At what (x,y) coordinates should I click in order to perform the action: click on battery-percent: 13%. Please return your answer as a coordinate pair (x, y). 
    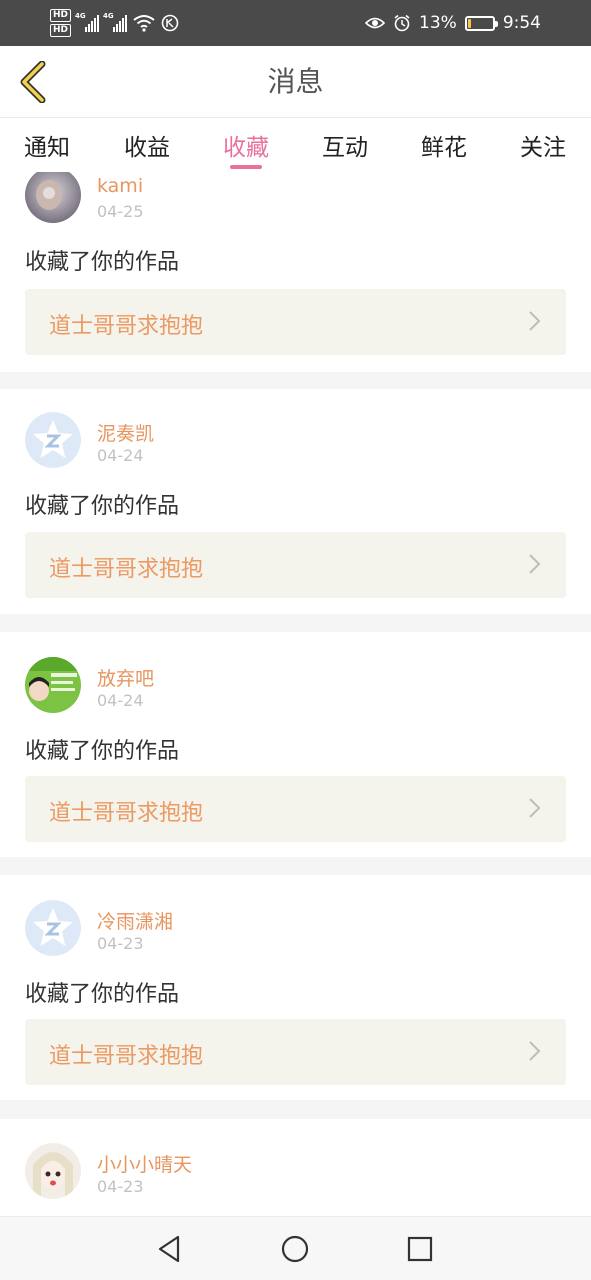
    Looking at the image, I should click on (438, 23).